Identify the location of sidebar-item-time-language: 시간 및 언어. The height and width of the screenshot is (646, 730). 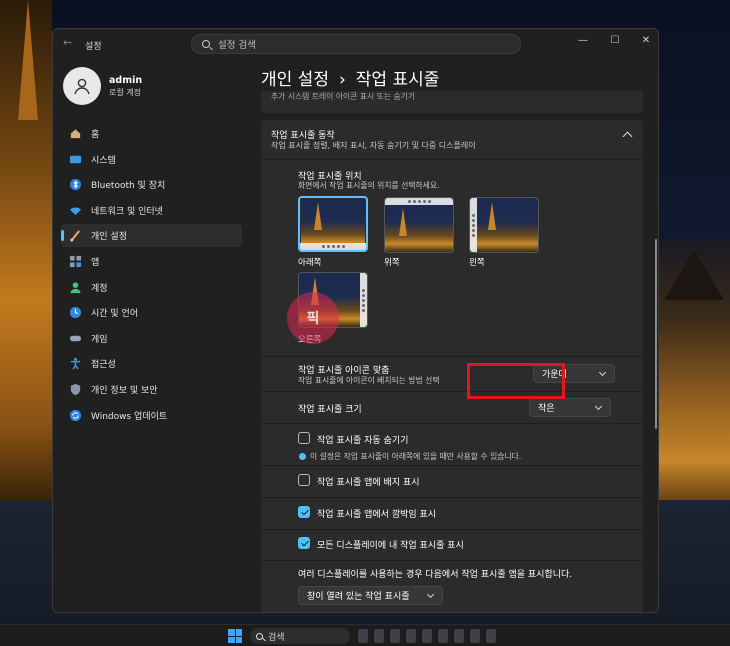
(151, 312).